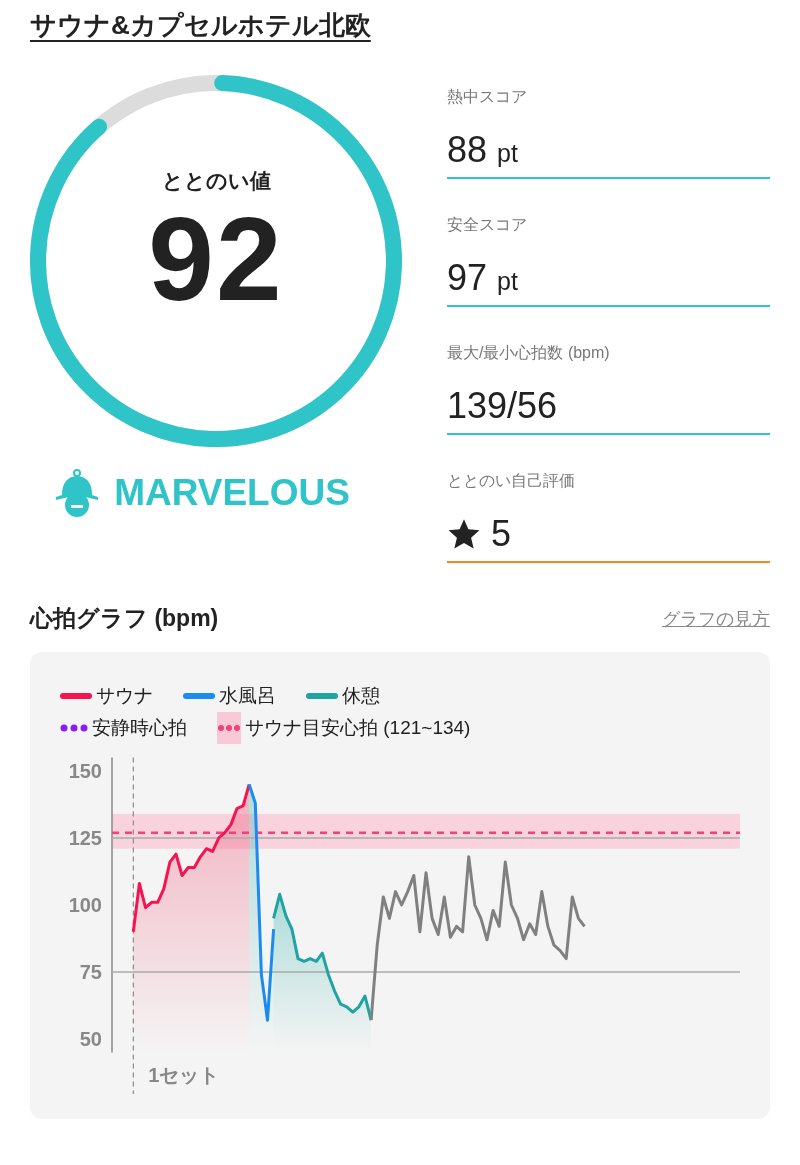 The height and width of the screenshot is (1165, 800). Describe the element at coordinates (229, 728) in the screenshot. I see `legend-band-icon` at that location.